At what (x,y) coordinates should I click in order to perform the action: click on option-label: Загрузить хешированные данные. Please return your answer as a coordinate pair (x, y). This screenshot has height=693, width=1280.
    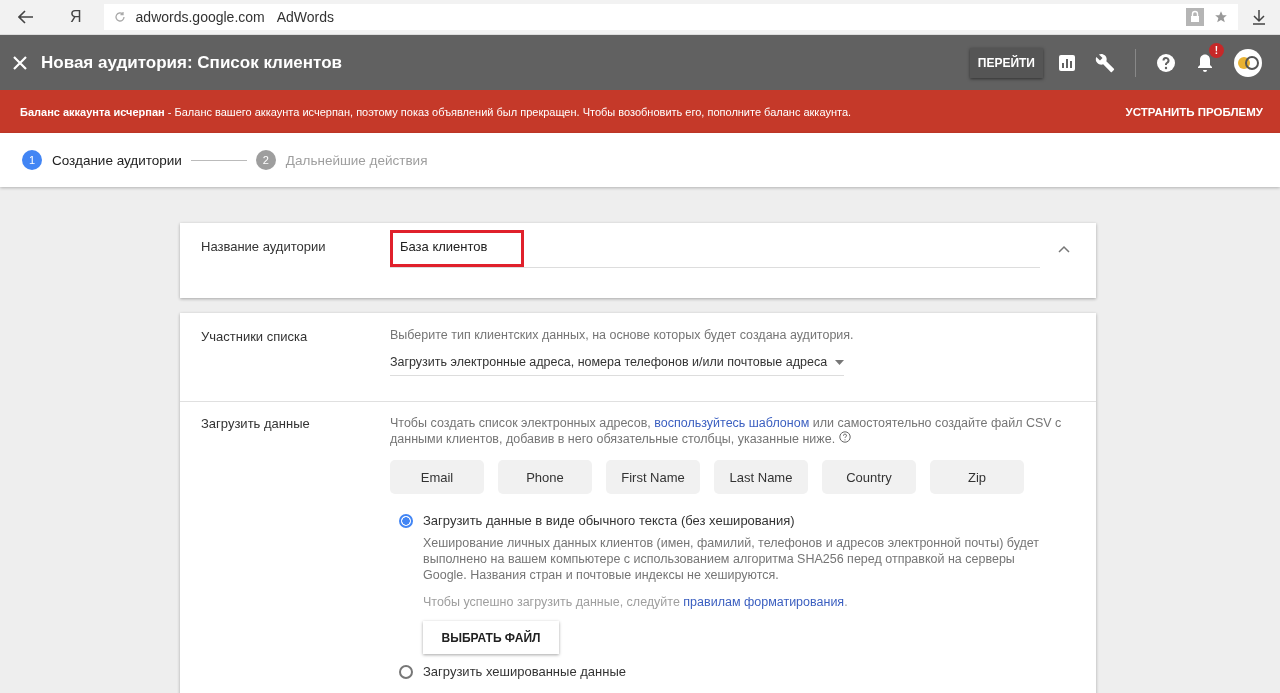
    Looking at the image, I should click on (524, 671).